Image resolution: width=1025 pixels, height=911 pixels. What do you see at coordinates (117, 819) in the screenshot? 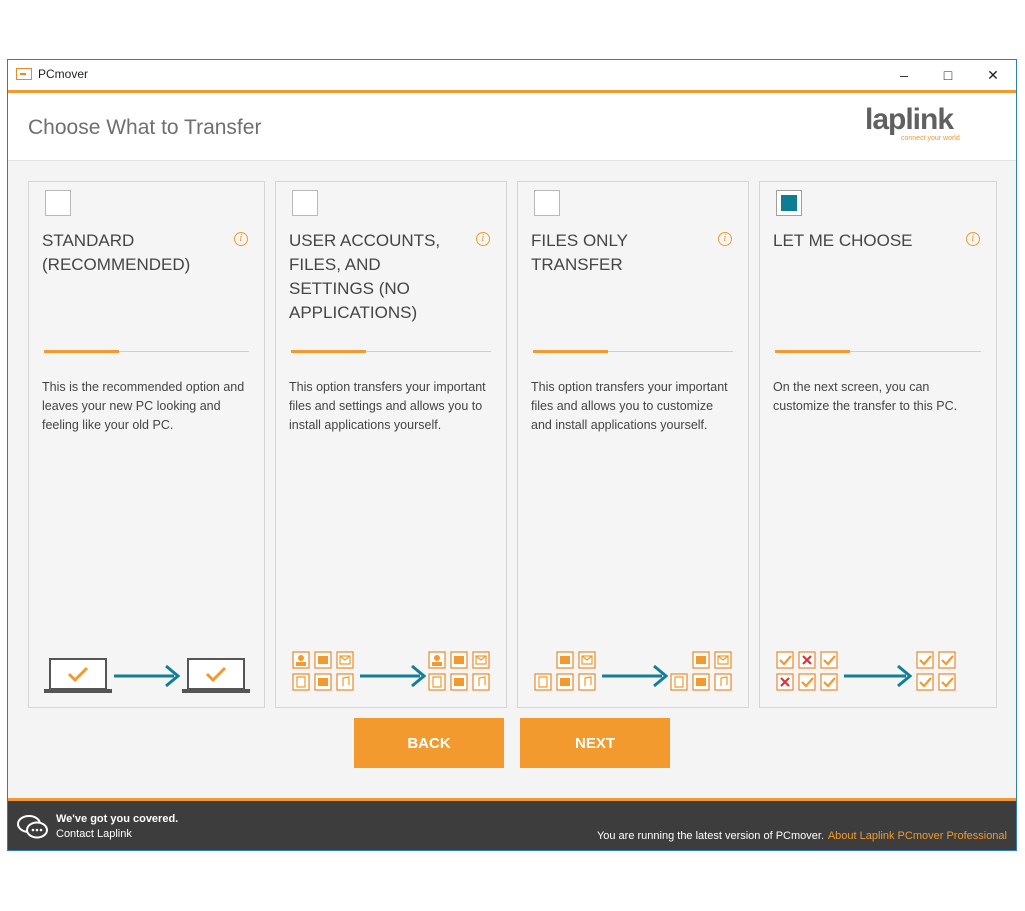
I see `footer-covered-text: We've got you covered.` at bounding box center [117, 819].